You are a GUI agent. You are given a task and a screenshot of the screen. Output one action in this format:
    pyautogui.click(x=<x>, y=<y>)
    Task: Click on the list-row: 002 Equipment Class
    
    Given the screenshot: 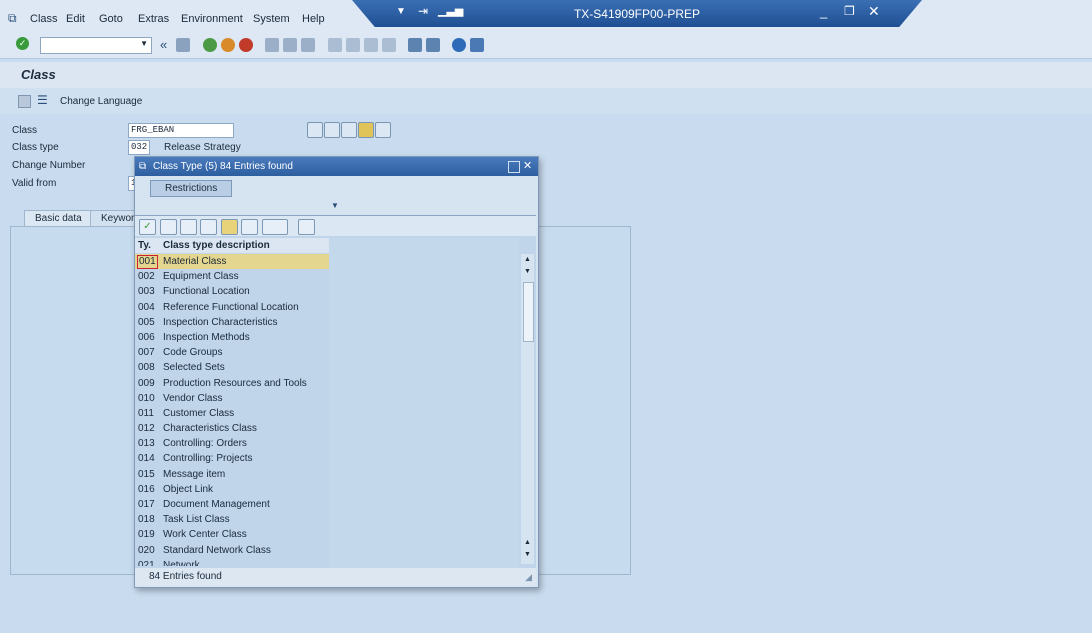 What is the action you would take?
    pyautogui.click(x=232, y=276)
    